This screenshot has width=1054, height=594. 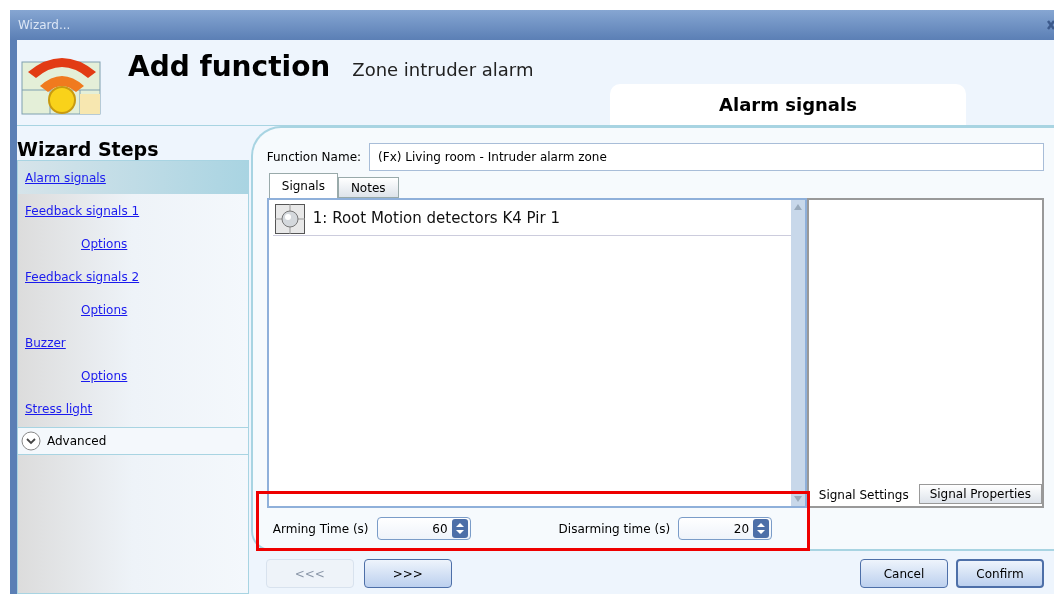 I want to click on scroll-up-icon, so click(x=797, y=207).